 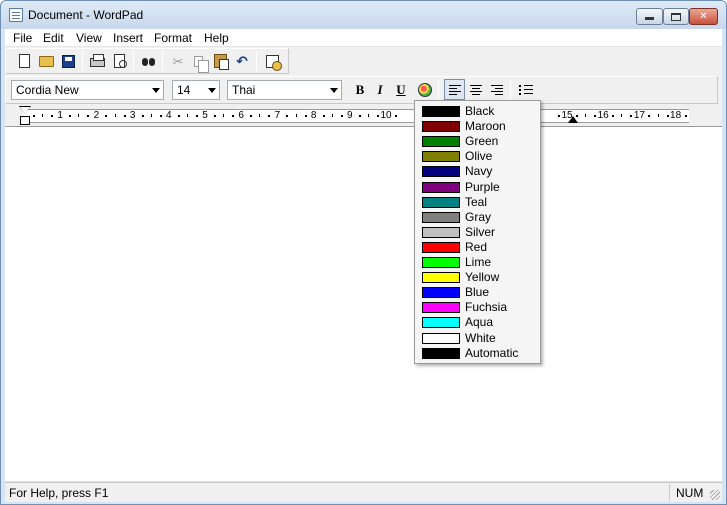 What do you see at coordinates (526, 90) in the screenshot?
I see `bullets-button` at bounding box center [526, 90].